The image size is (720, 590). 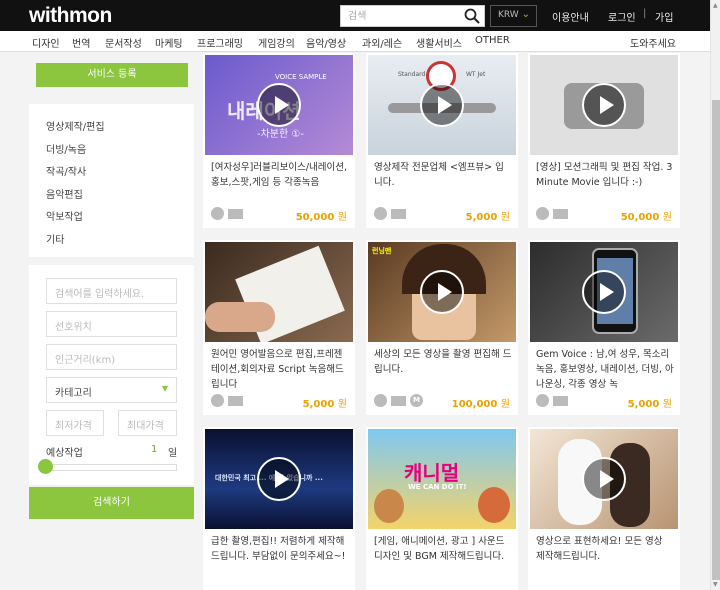 What do you see at coordinates (147, 423) in the screenshot?
I see `max-price-field: 최대가격` at bounding box center [147, 423].